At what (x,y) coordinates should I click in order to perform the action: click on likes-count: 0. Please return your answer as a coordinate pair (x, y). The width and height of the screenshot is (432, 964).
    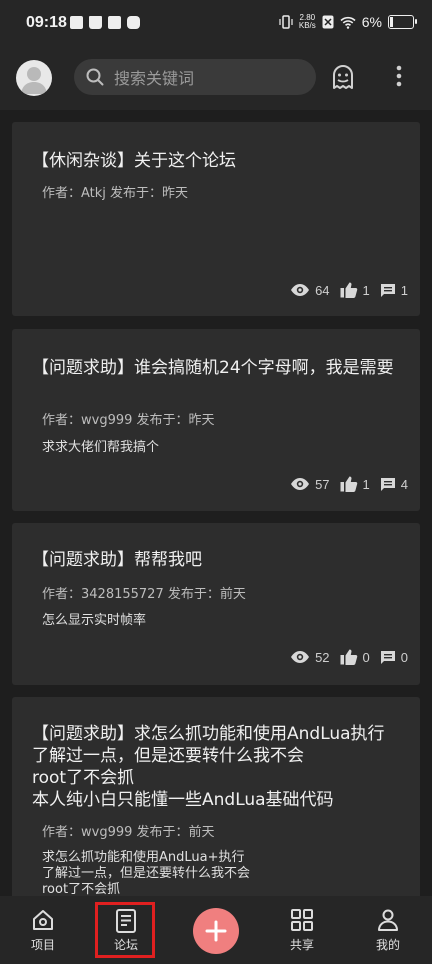
    Looking at the image, I should click on (366, 657).